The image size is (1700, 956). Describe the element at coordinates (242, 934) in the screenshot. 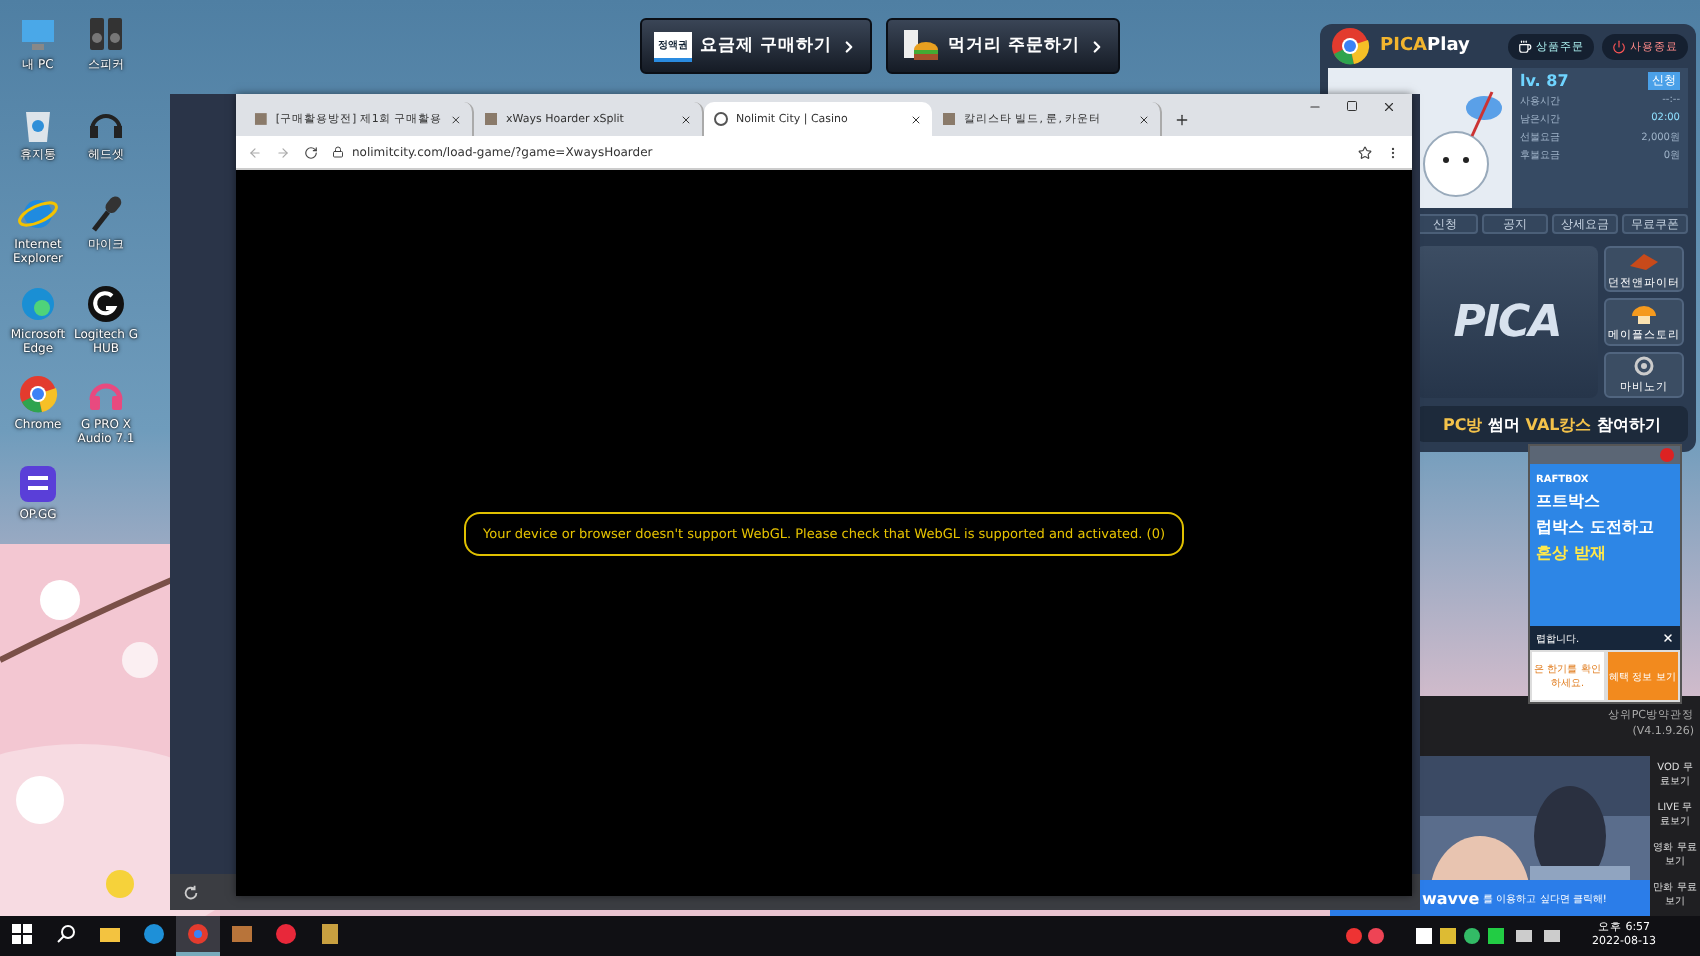

I see `game-icon` at that location.